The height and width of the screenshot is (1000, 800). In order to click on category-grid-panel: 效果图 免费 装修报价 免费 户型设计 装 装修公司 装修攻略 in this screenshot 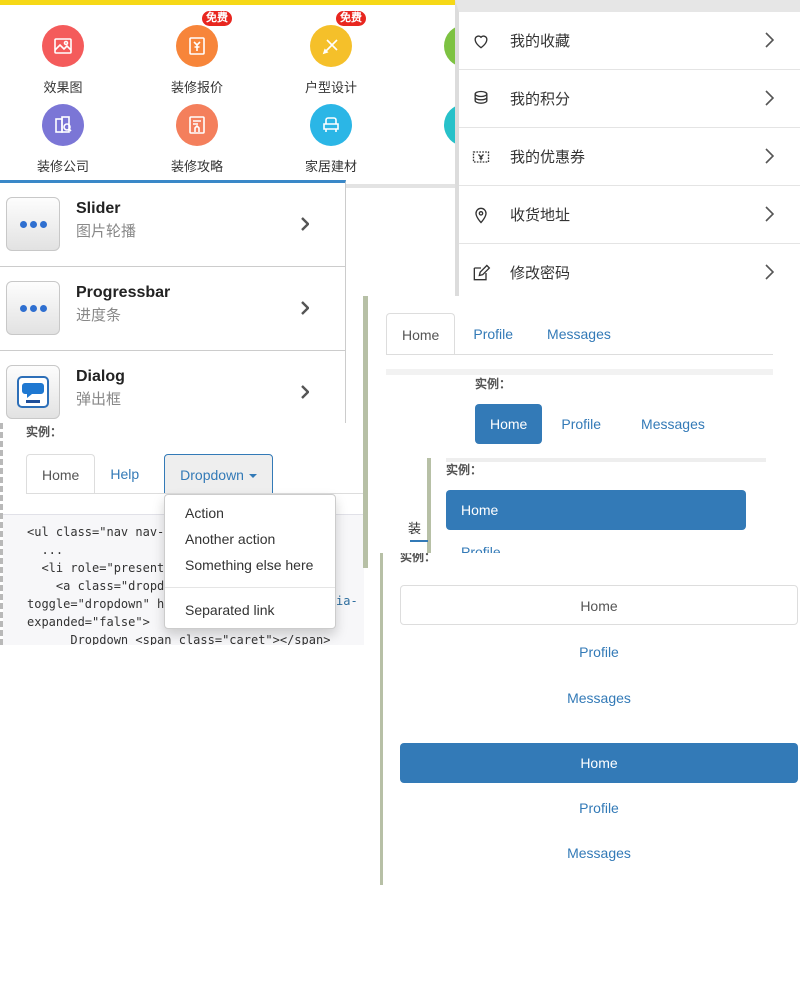, I will do `click(227, 94)`.